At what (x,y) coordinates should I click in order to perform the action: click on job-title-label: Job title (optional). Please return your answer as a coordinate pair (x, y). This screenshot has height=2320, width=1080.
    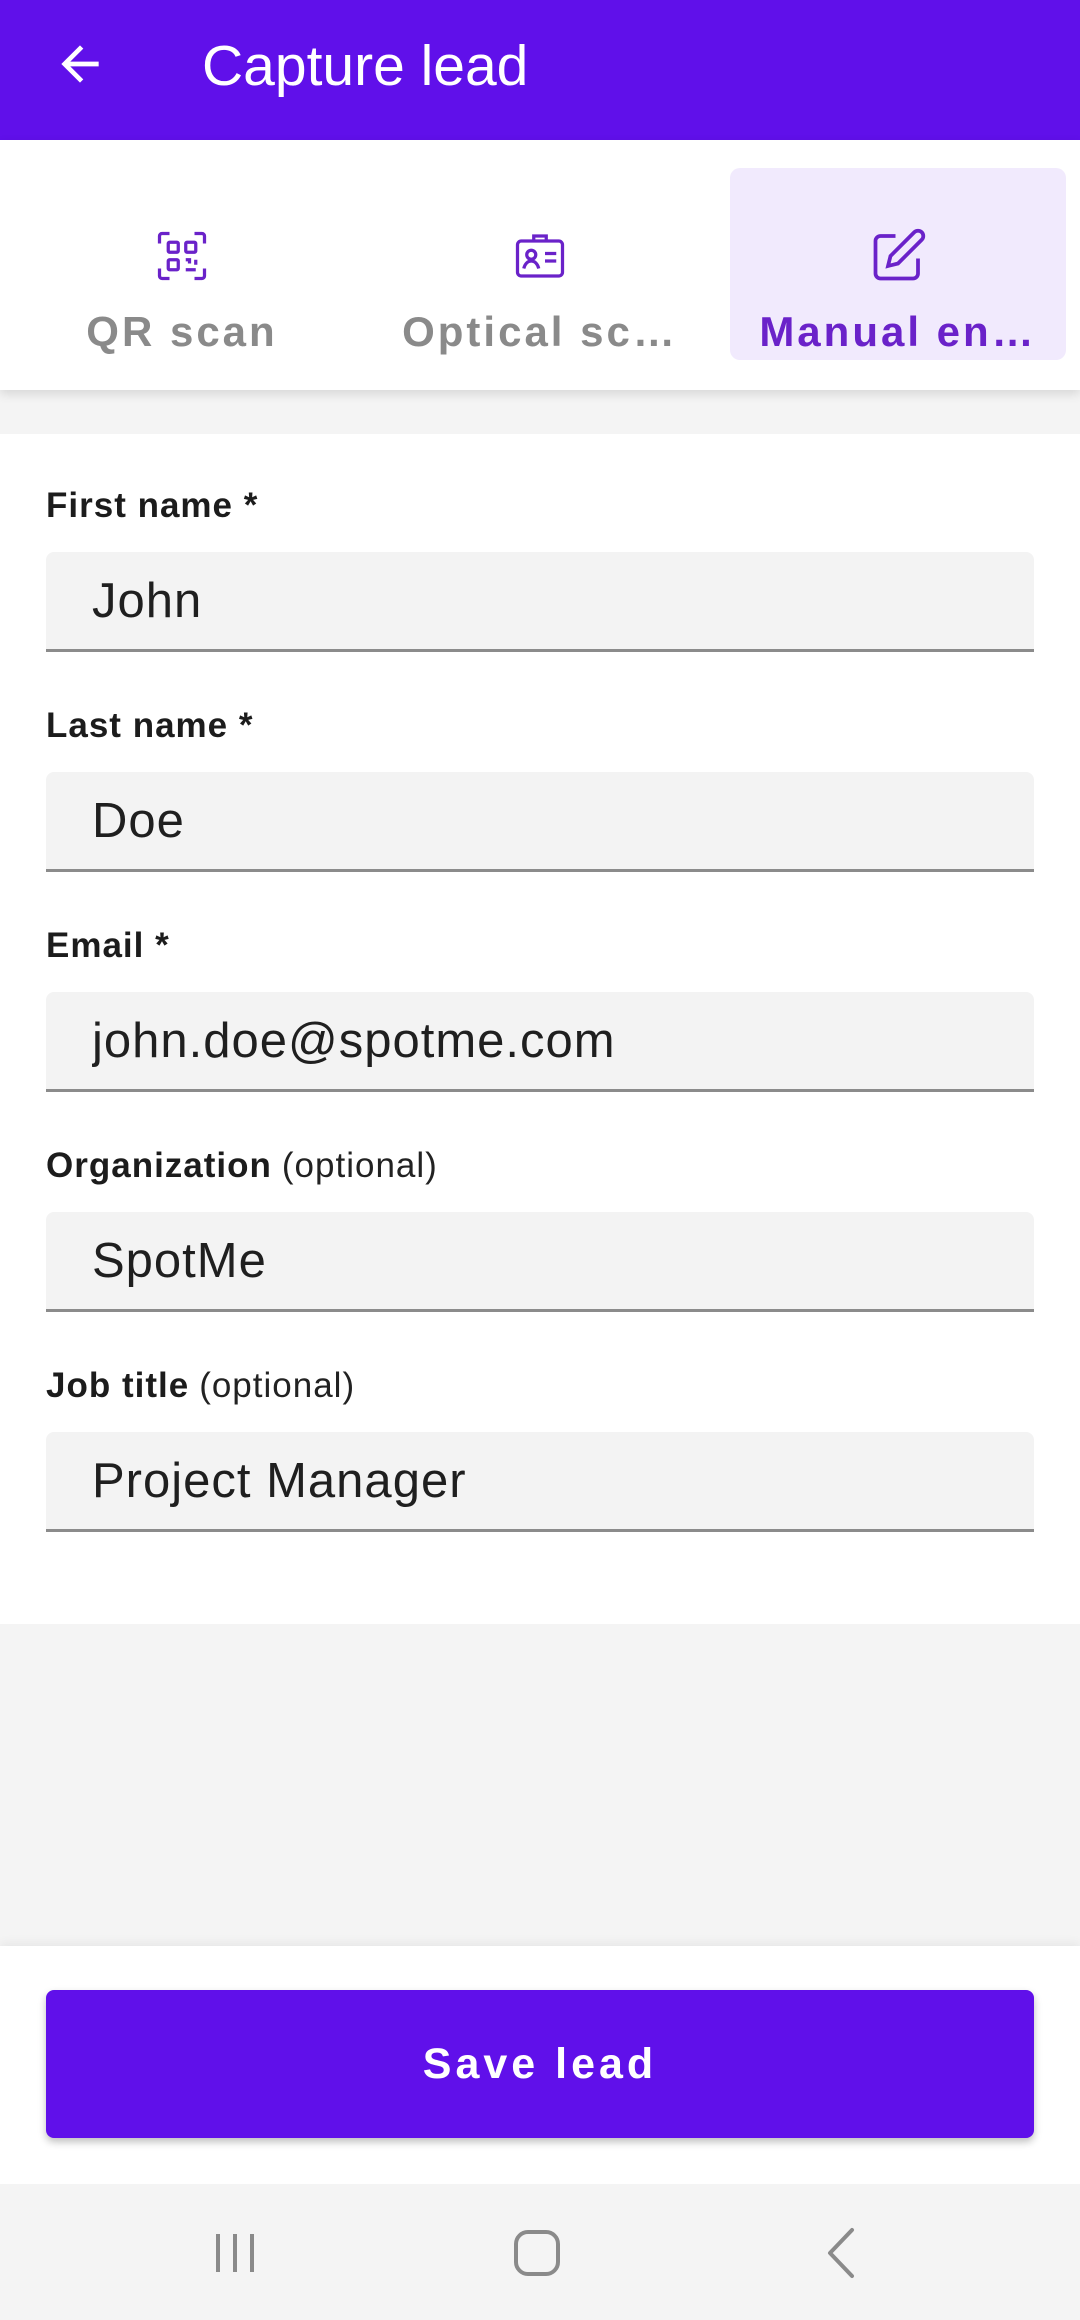
    Looking at the image, I should click on (201, 1385).